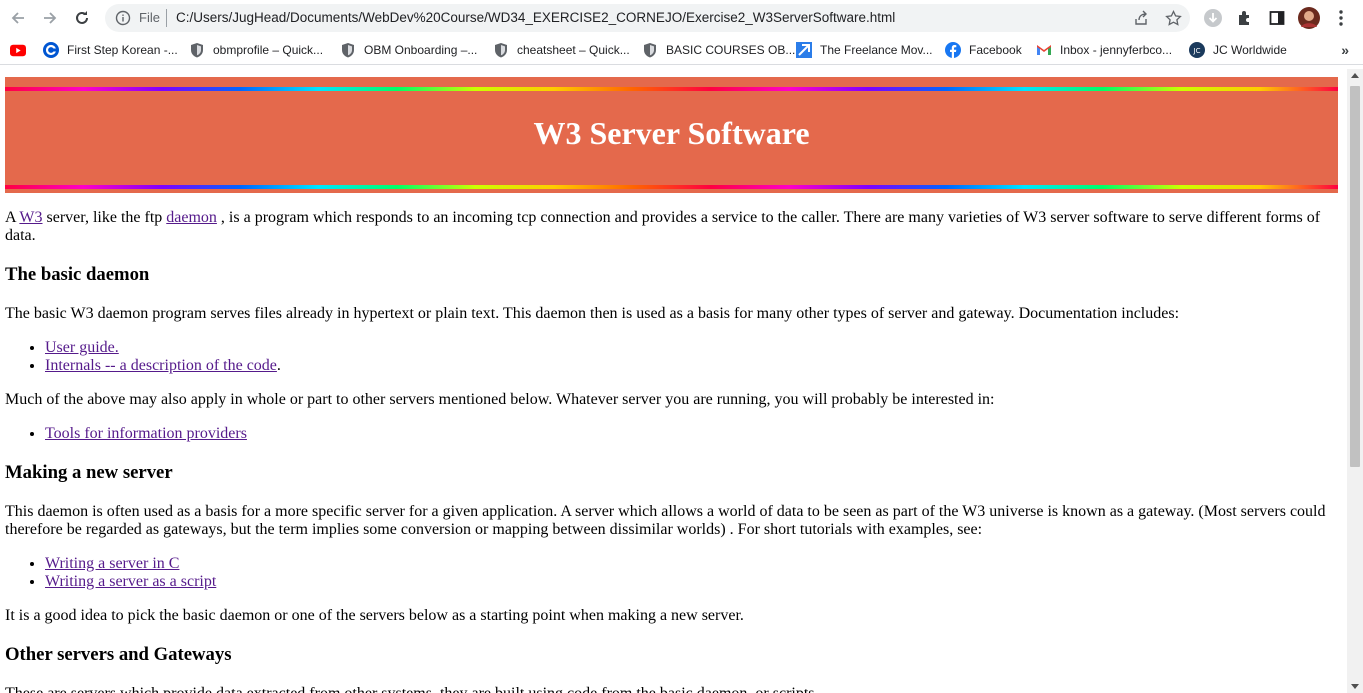 Image resolution: width=1363 pixels, height=693 pixels. I want to click on freelance-icon, so click(804, 50).